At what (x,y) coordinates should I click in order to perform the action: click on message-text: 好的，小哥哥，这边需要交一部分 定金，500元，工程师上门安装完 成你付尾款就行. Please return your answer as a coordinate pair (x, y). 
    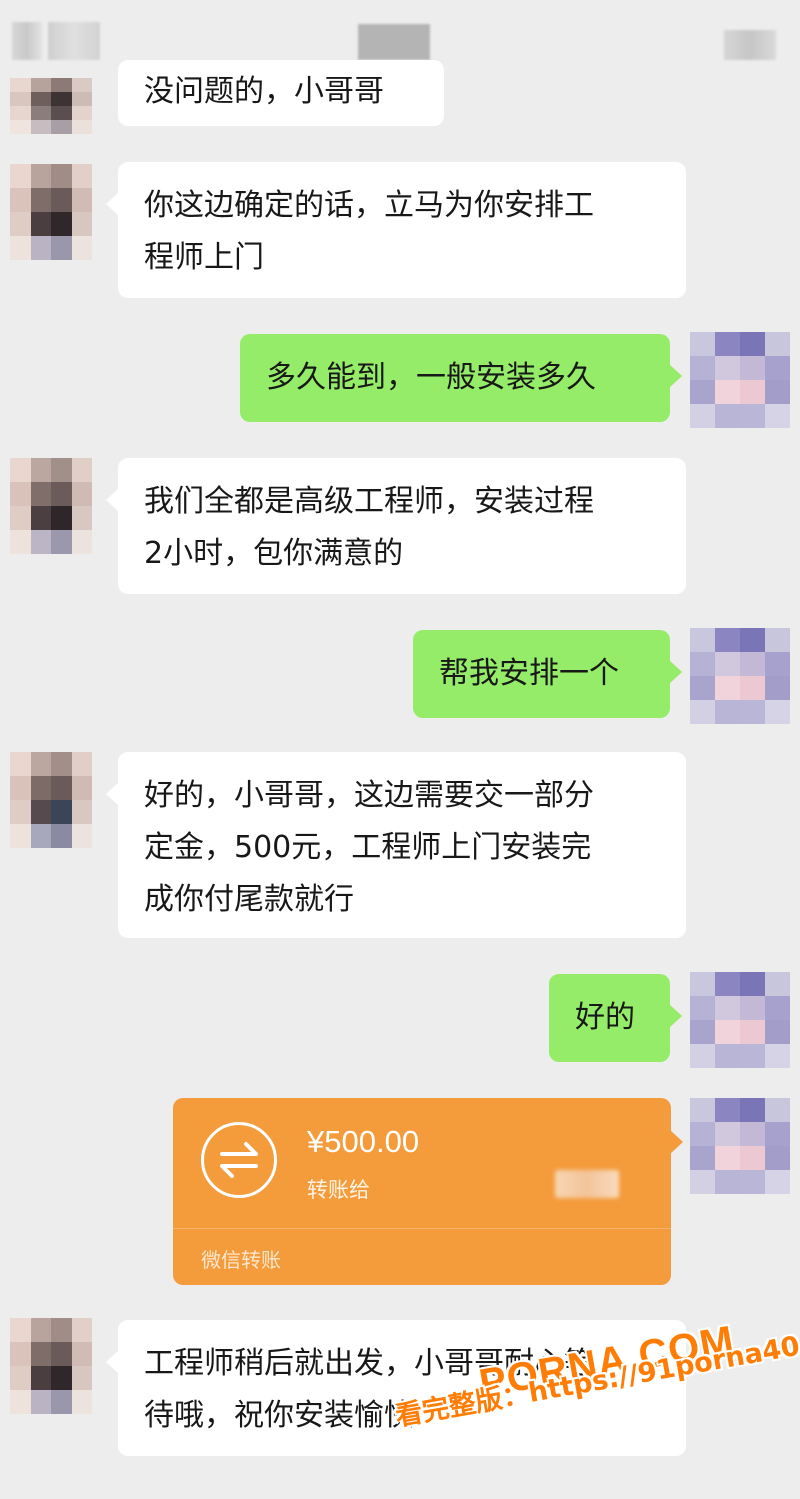
    Looking at the image, I should click on (369, 847).